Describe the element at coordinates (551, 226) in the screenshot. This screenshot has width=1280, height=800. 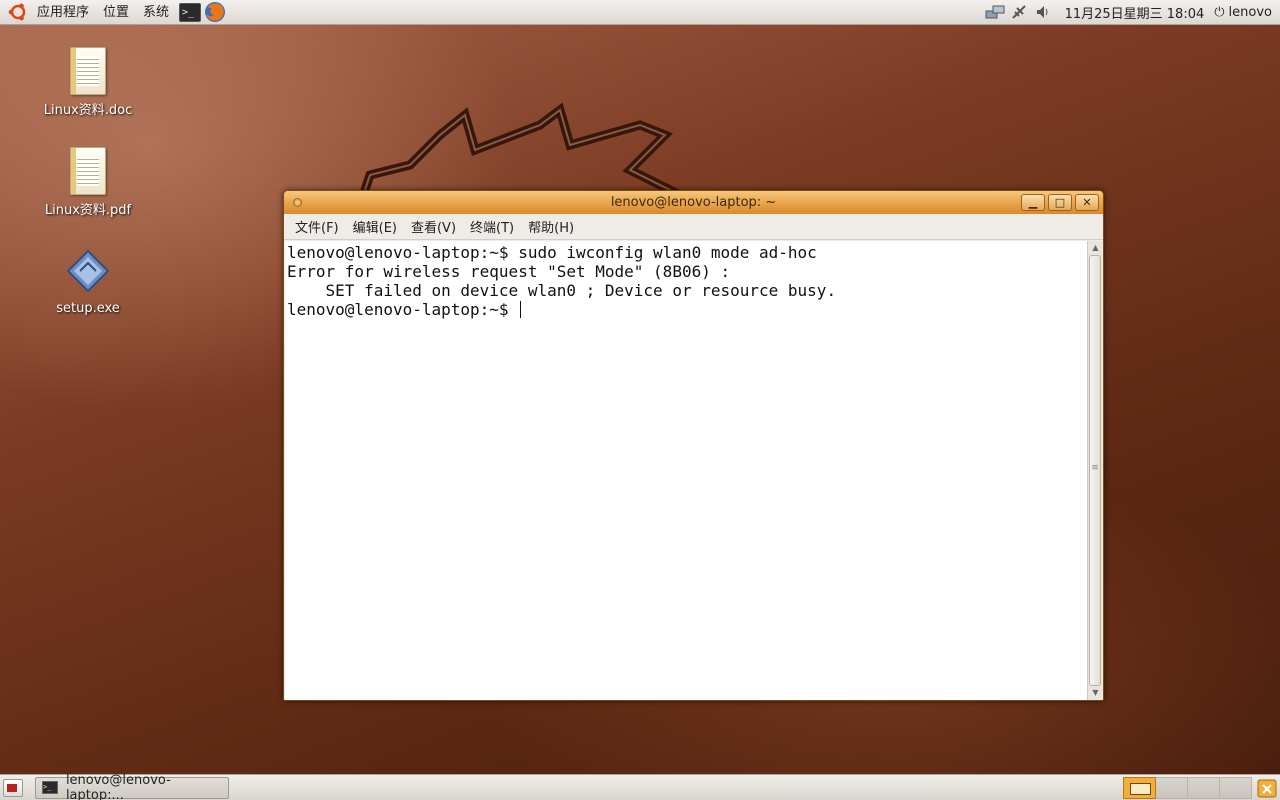
I see `menu-help: 帮助(H)` at that location.